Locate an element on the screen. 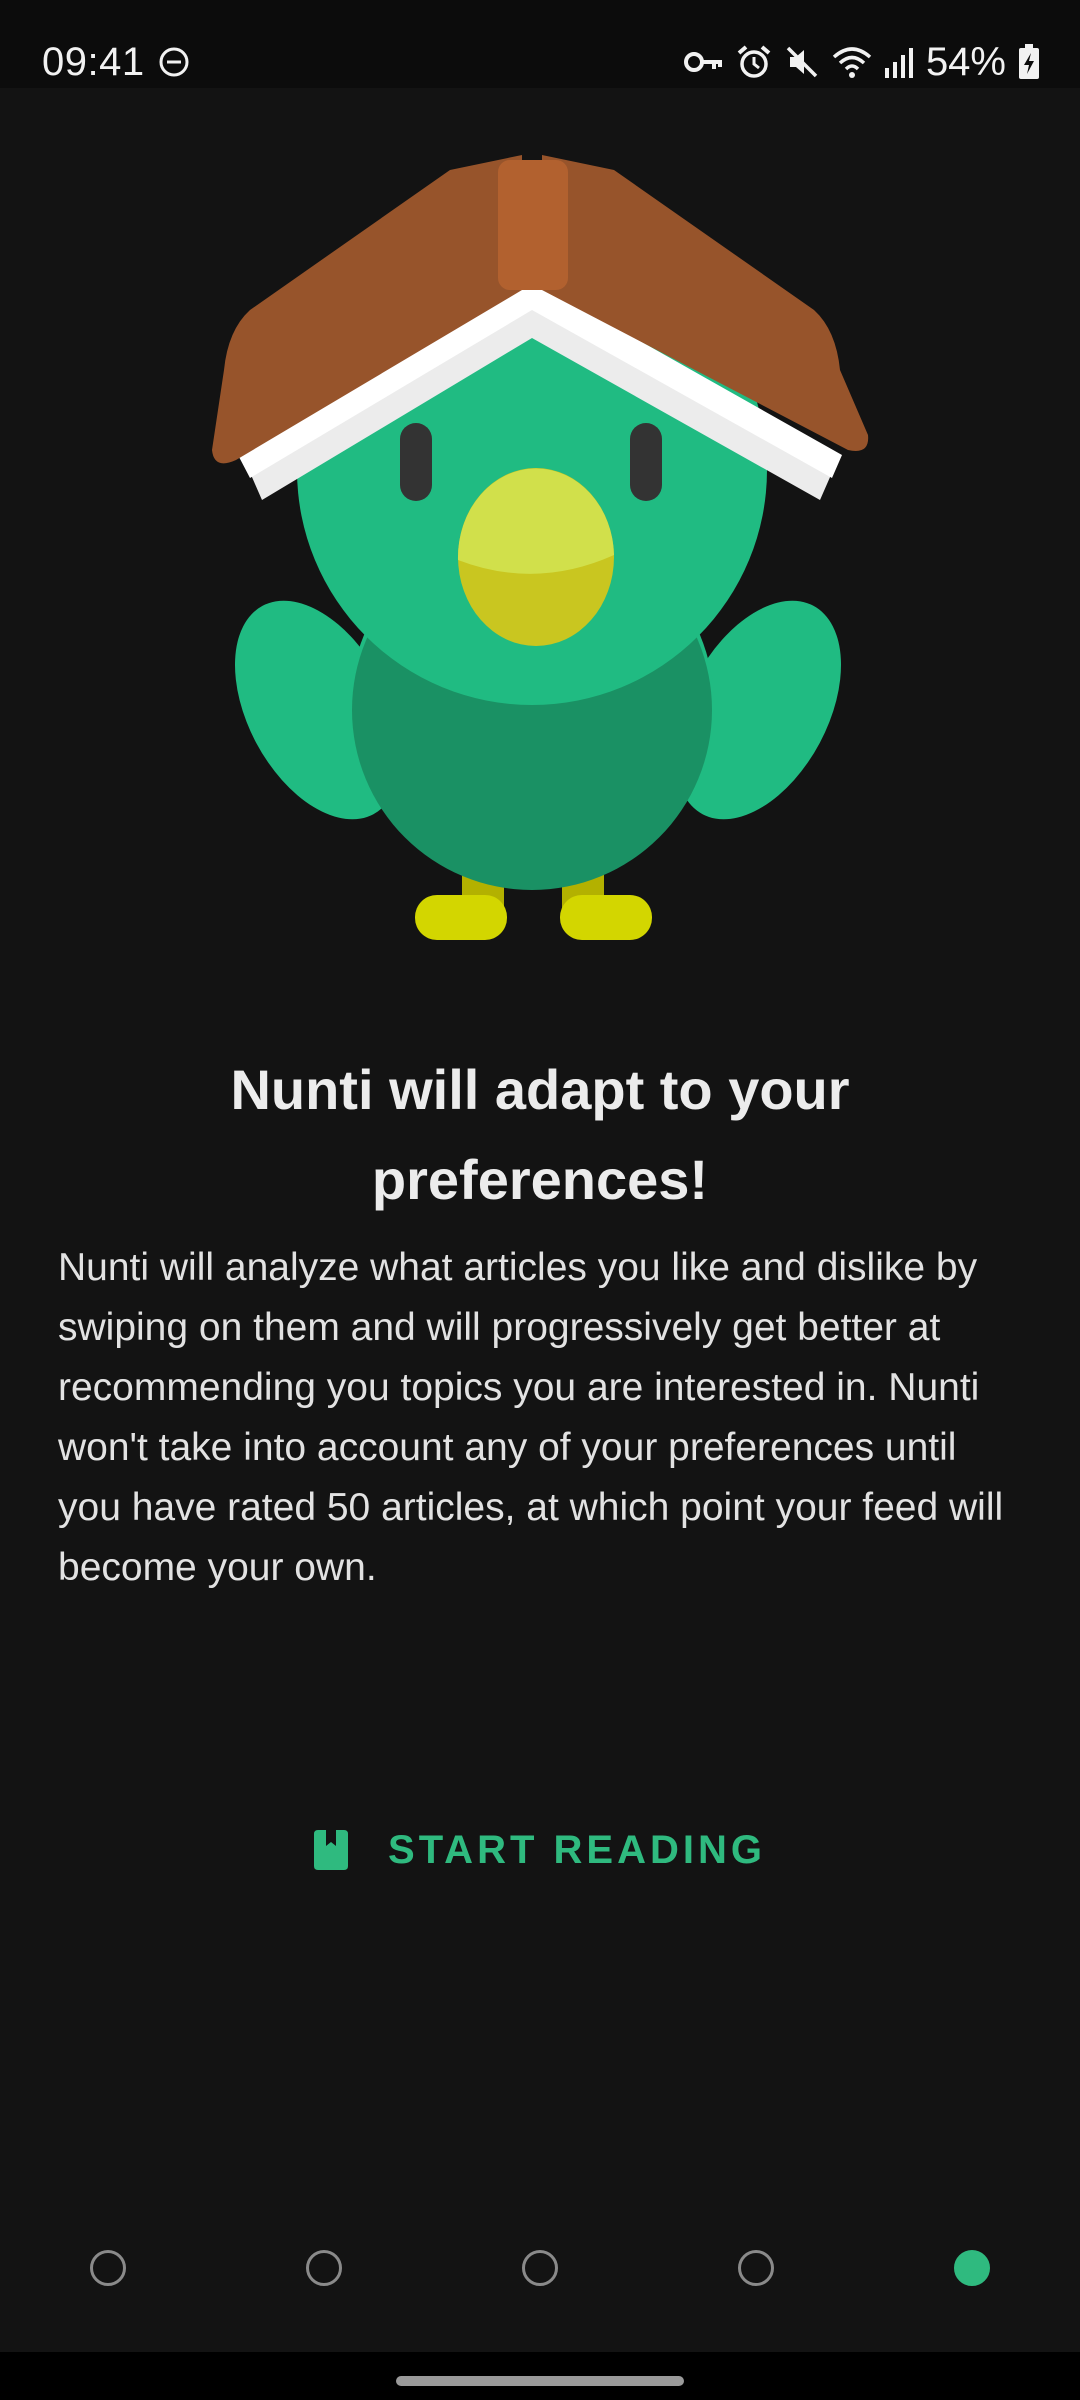  home-gesture-handle is located at coordinates (540, 2381).